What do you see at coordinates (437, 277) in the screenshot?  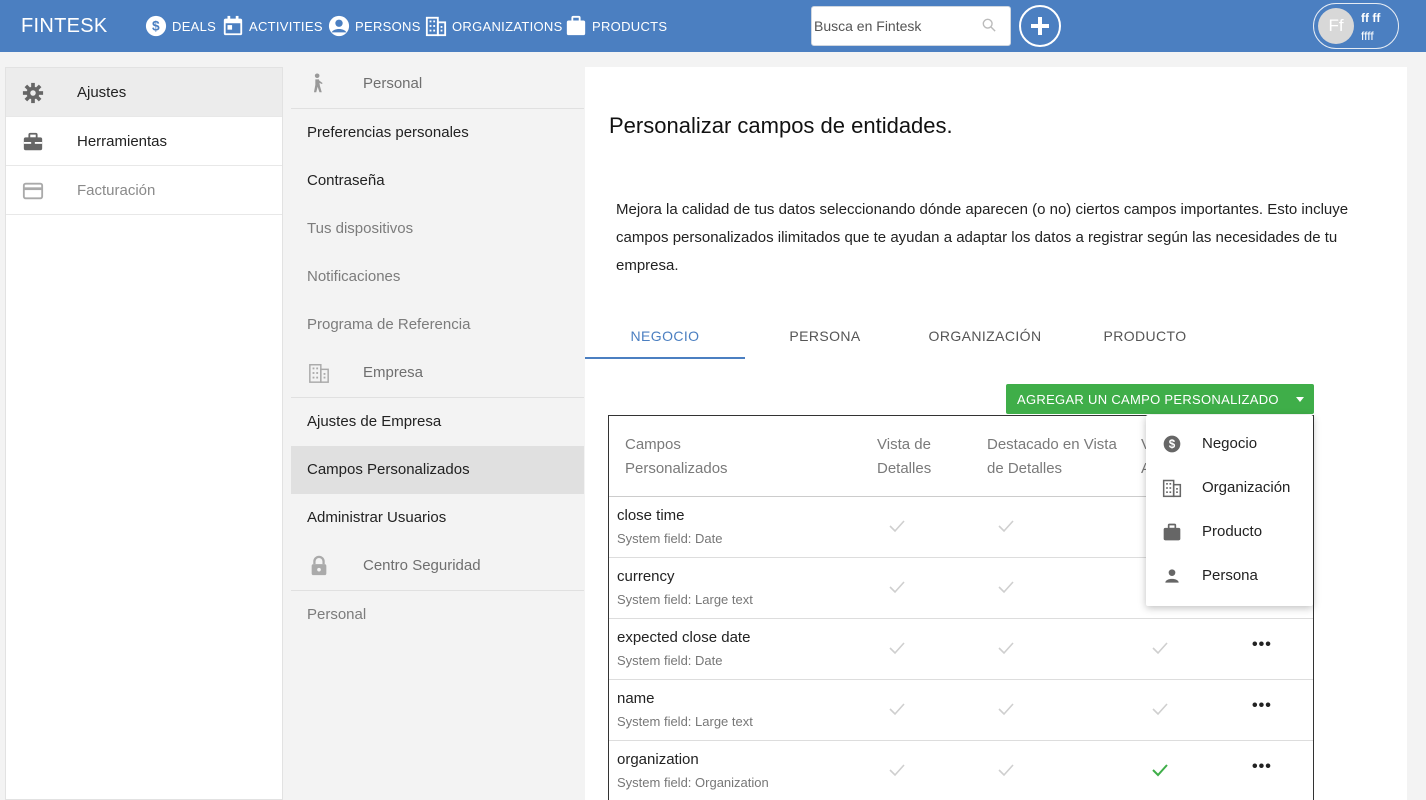 I see `menu-item-notificaciones: Notificaciones` at bounding box center [437, 277].